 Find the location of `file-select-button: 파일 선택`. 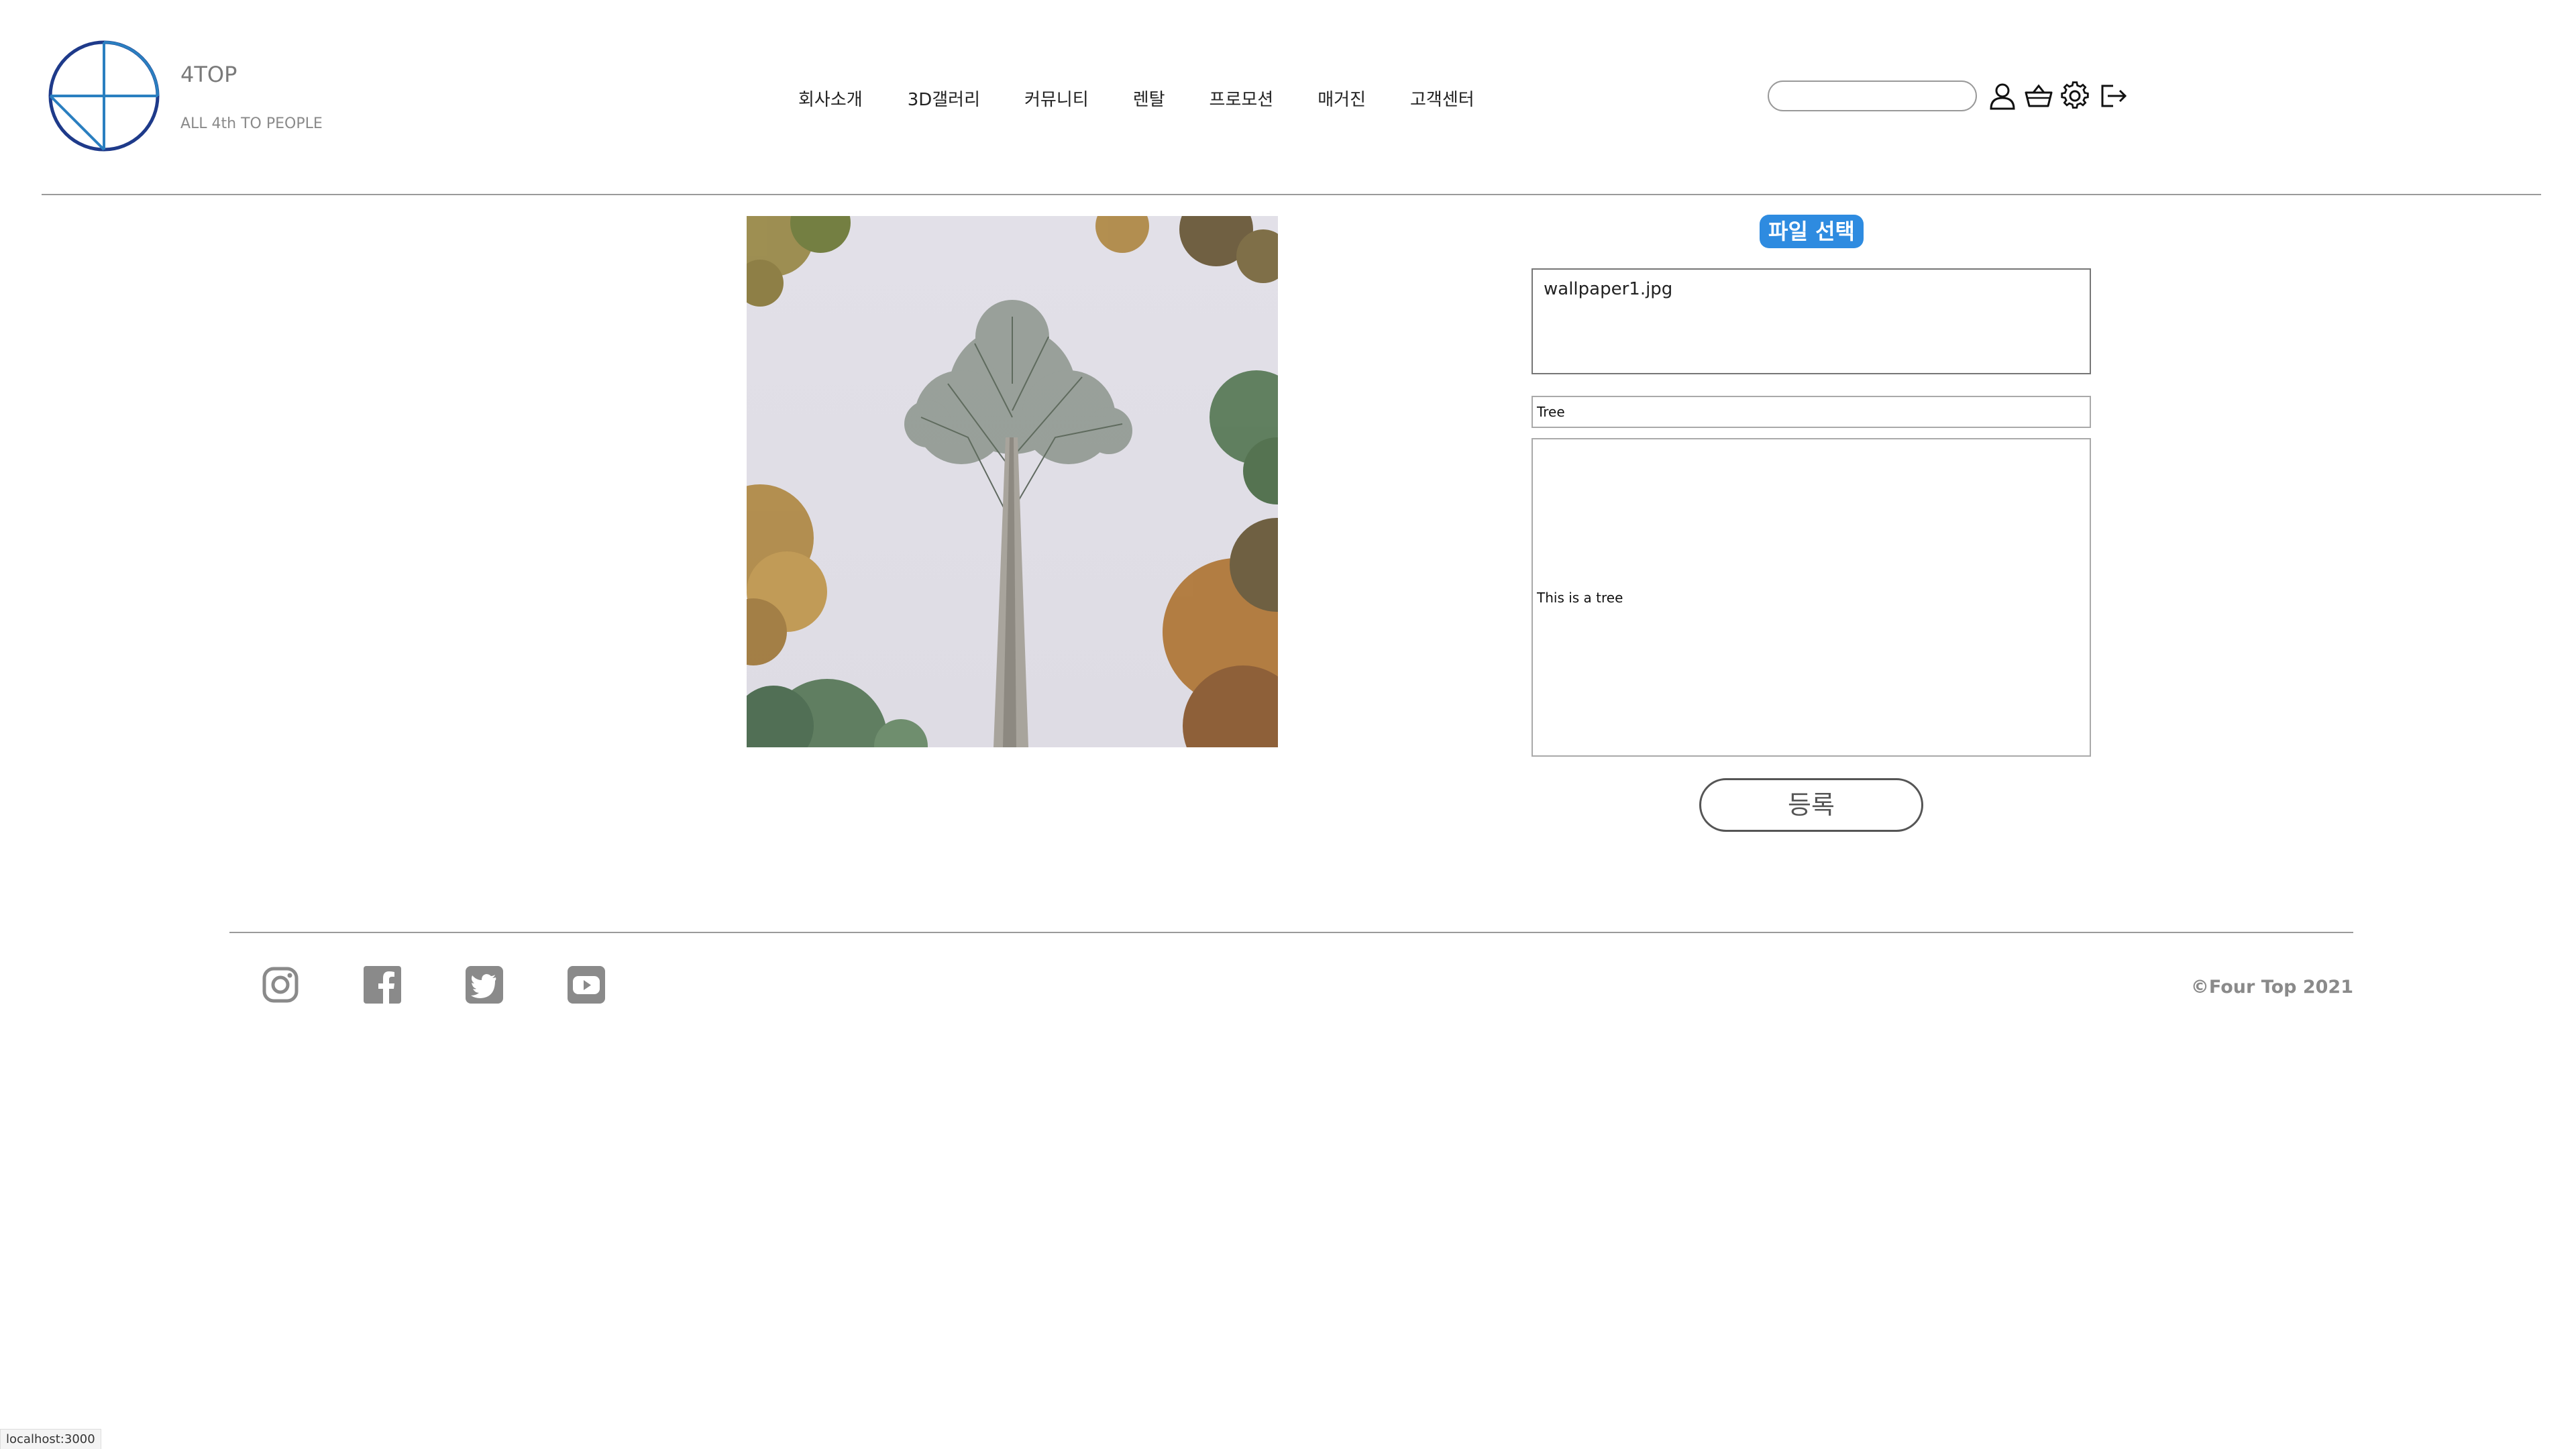

file-select-button: 파일 선택 is located at coordinates (1812, 231).